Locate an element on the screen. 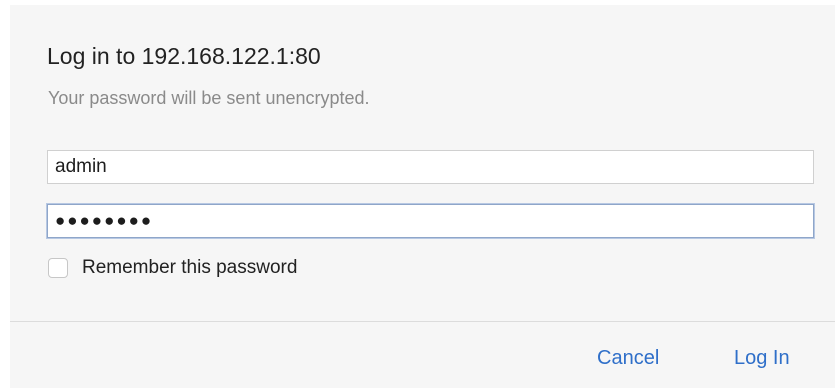 The width and height of the screenshot is (835, 388). cancel-button: Cancel is located at coordinates (628, 358).